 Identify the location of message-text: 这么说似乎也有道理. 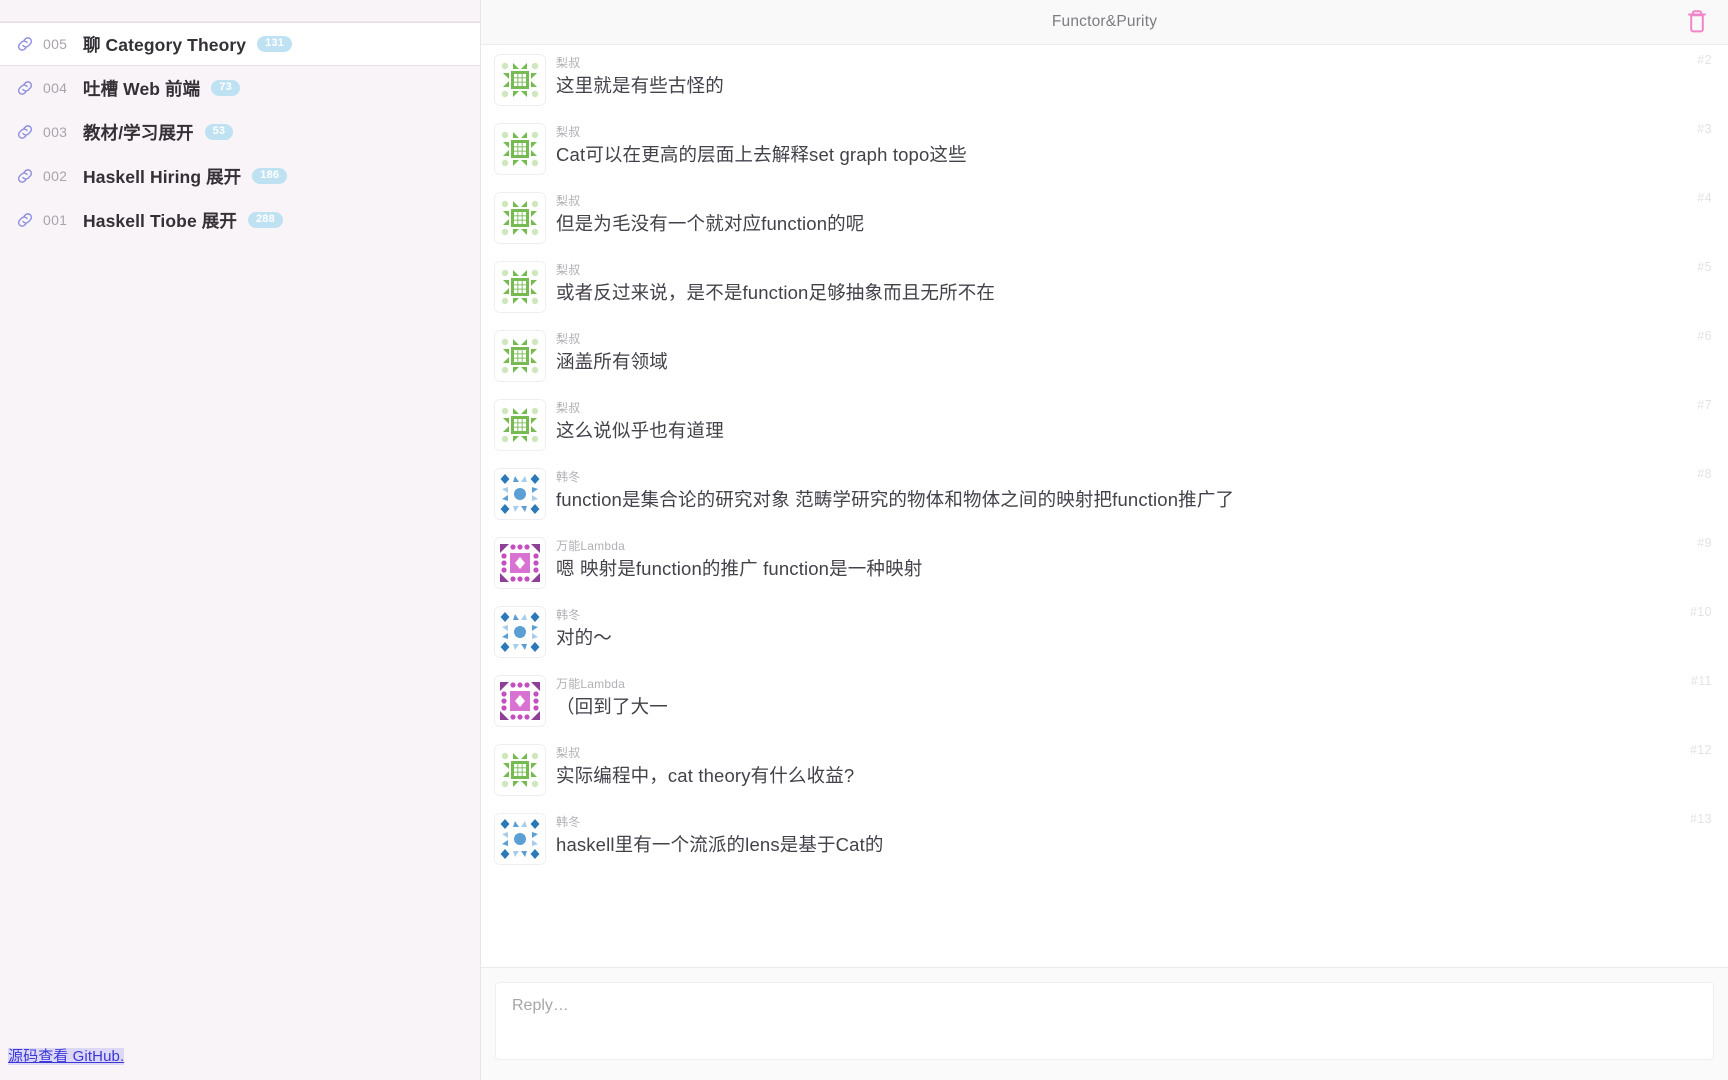
(640, 431).